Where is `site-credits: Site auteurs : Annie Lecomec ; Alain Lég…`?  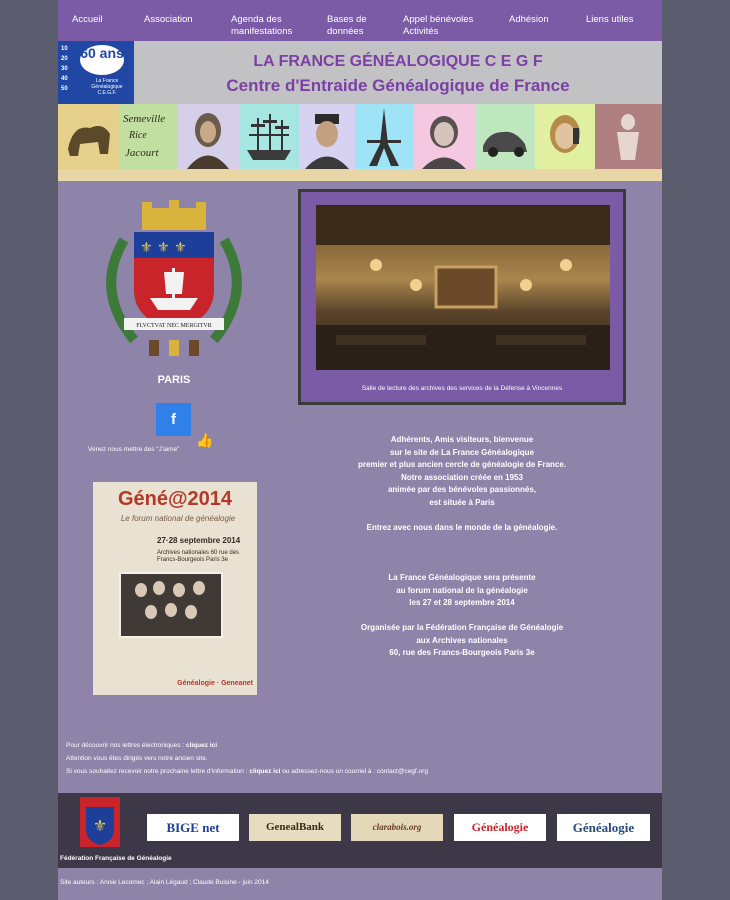 site-credits: Site auteurs : Annie Lecomec ; Alain Lég… is located at coordinates (164, 882).